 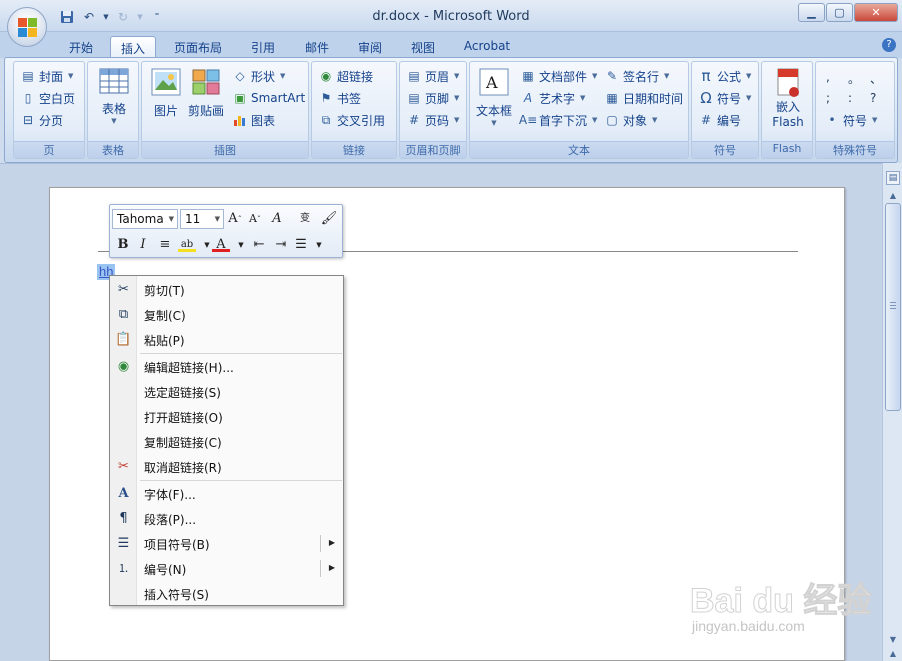 I want to click on group-page: ▤ 封面 ▼ ▯ 空白页 ⊟ 分页 页, so click(x=49, y=110).